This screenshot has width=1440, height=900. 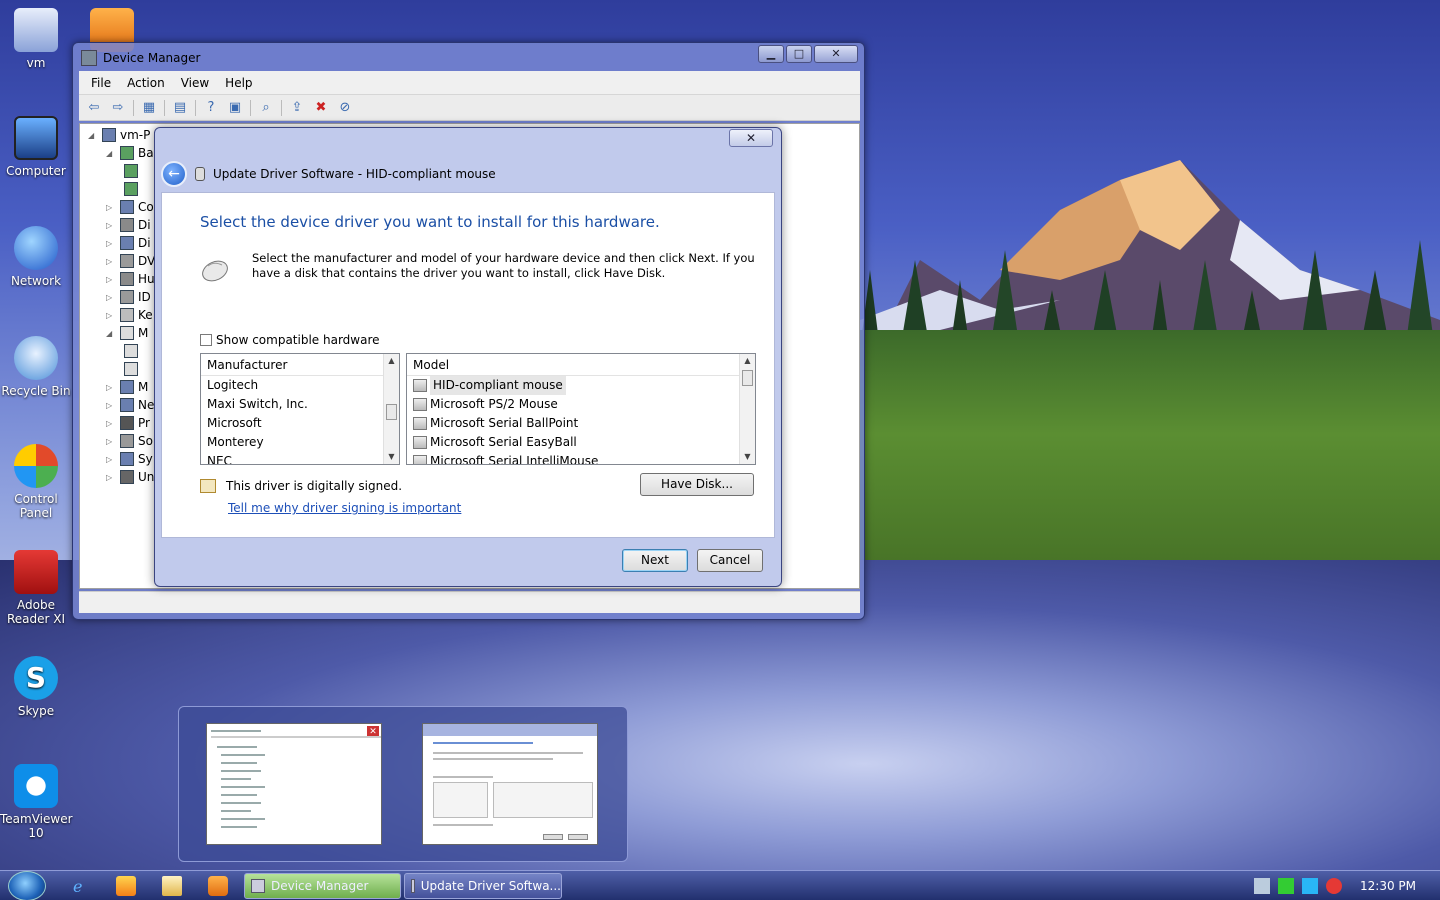 I want to click on desktop-icon-recycle-bin: Recycle Bin, so click(x=36, y=367).